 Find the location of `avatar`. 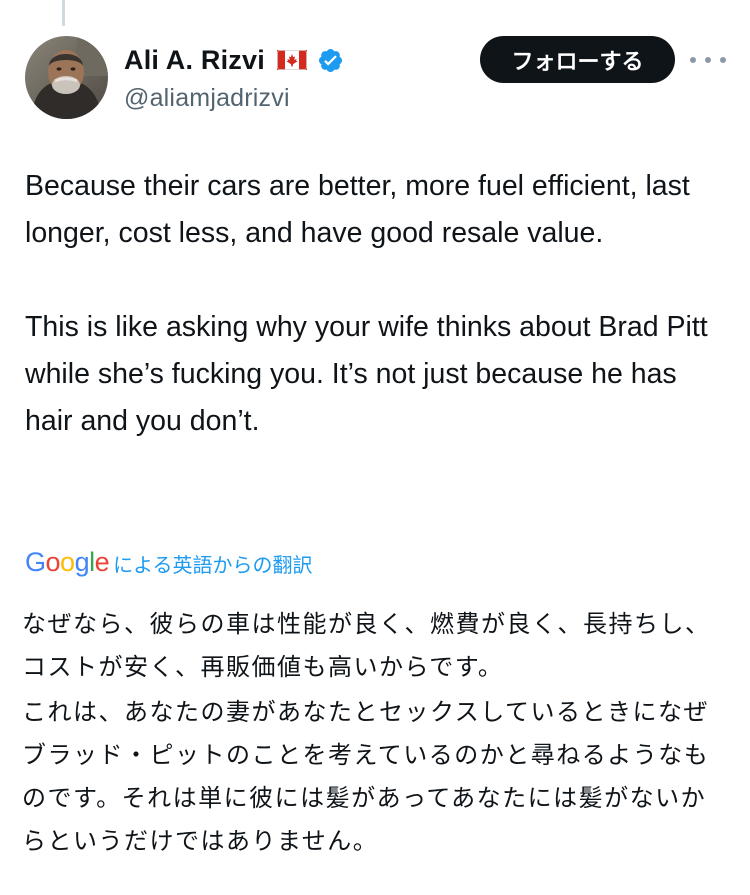

avatar is located at coordinates (66, 77).